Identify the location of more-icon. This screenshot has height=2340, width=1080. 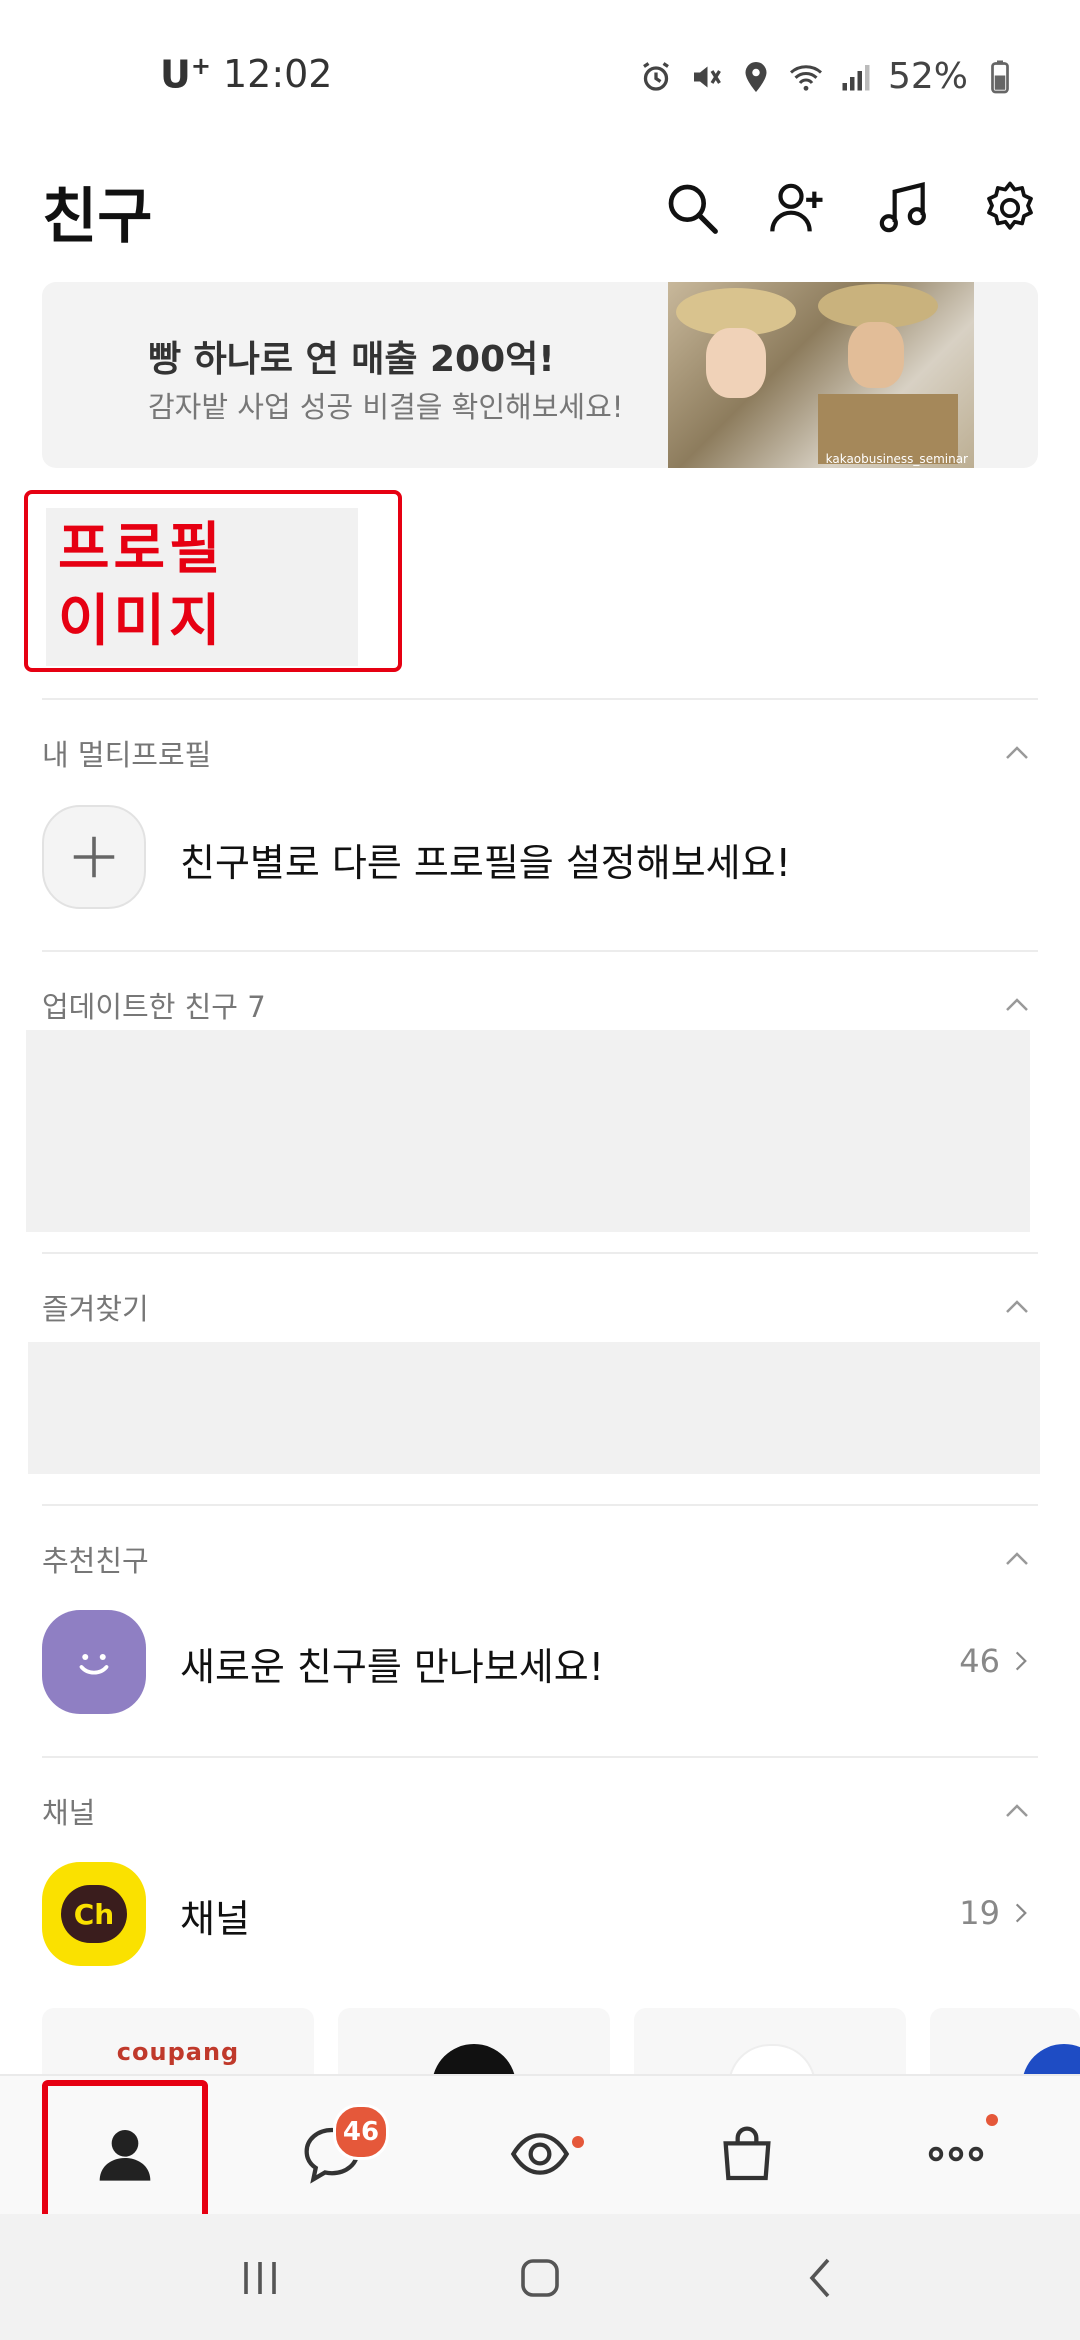
(956, 2154).